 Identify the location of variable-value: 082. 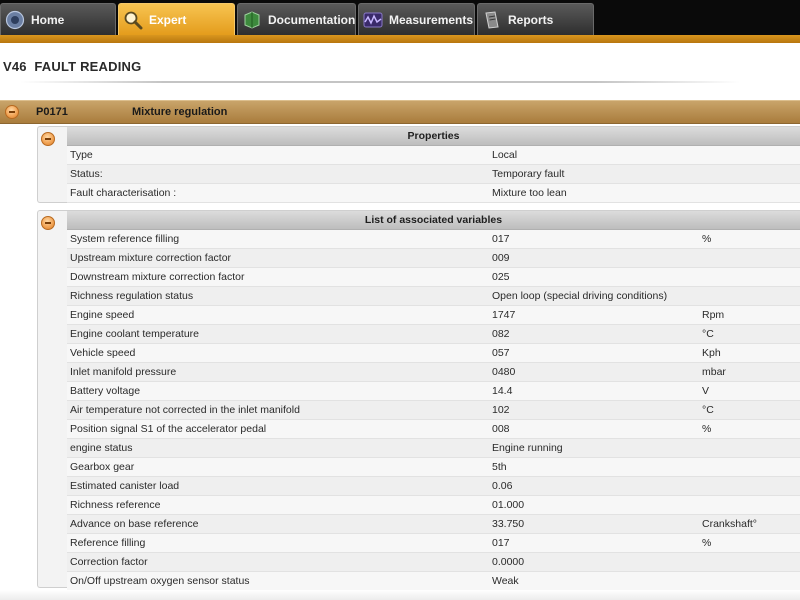
(501, 334).